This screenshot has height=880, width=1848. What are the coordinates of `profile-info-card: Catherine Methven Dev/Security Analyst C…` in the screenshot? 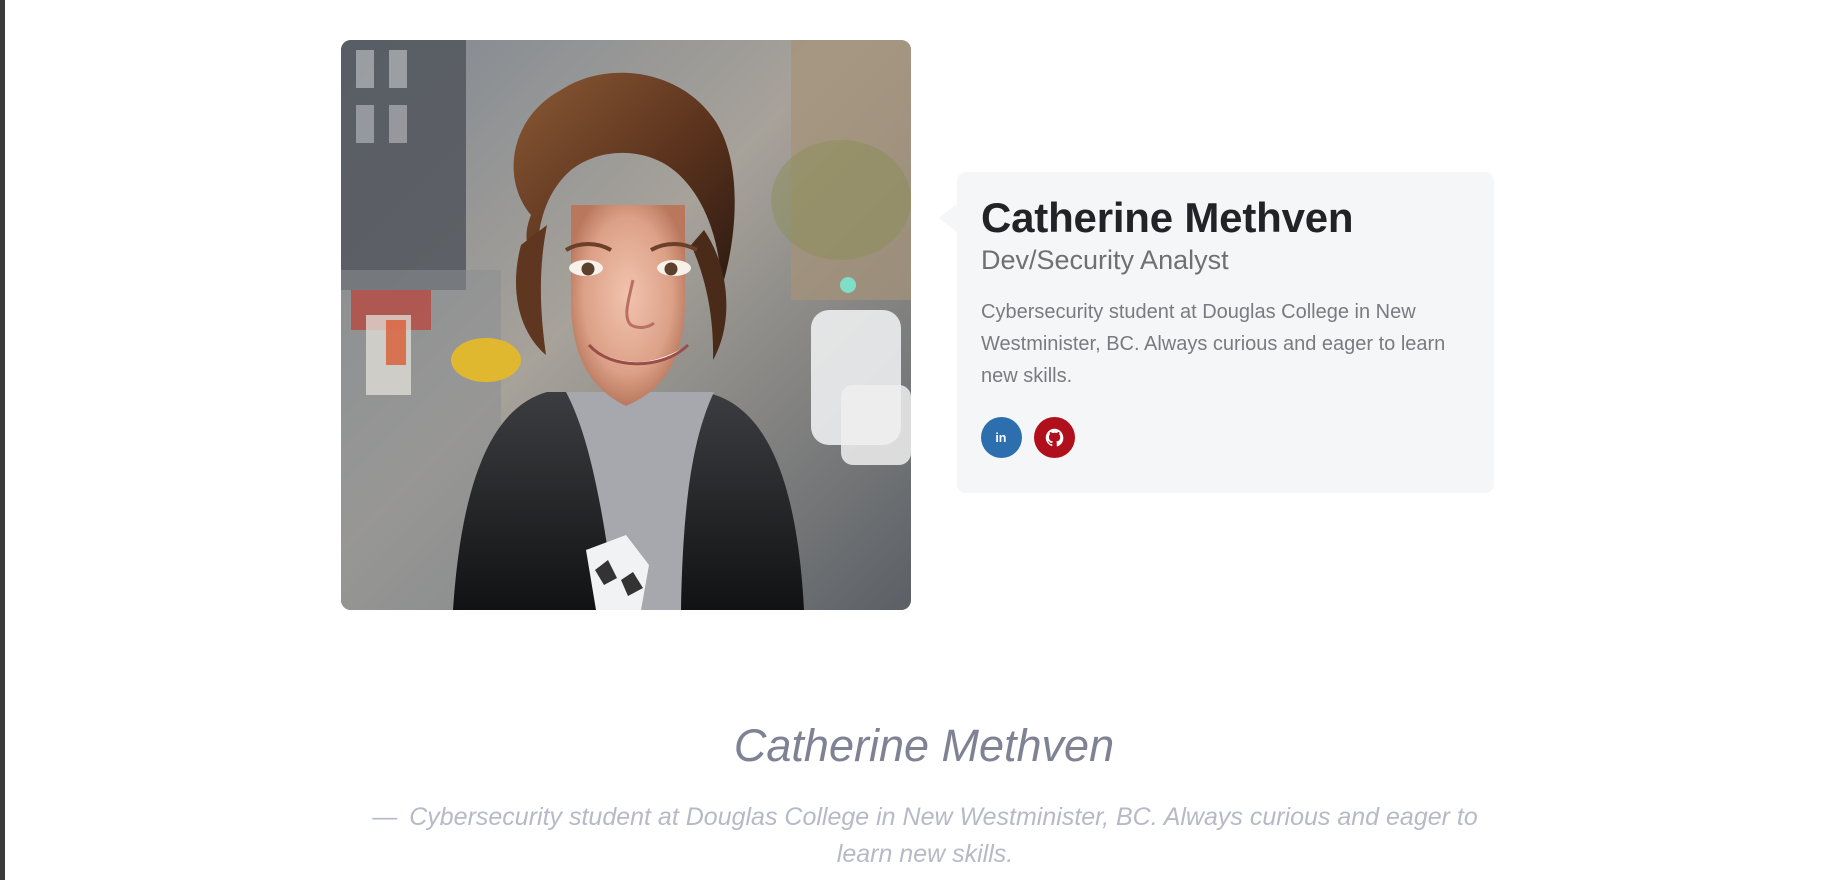 It's located at (1216, 332).